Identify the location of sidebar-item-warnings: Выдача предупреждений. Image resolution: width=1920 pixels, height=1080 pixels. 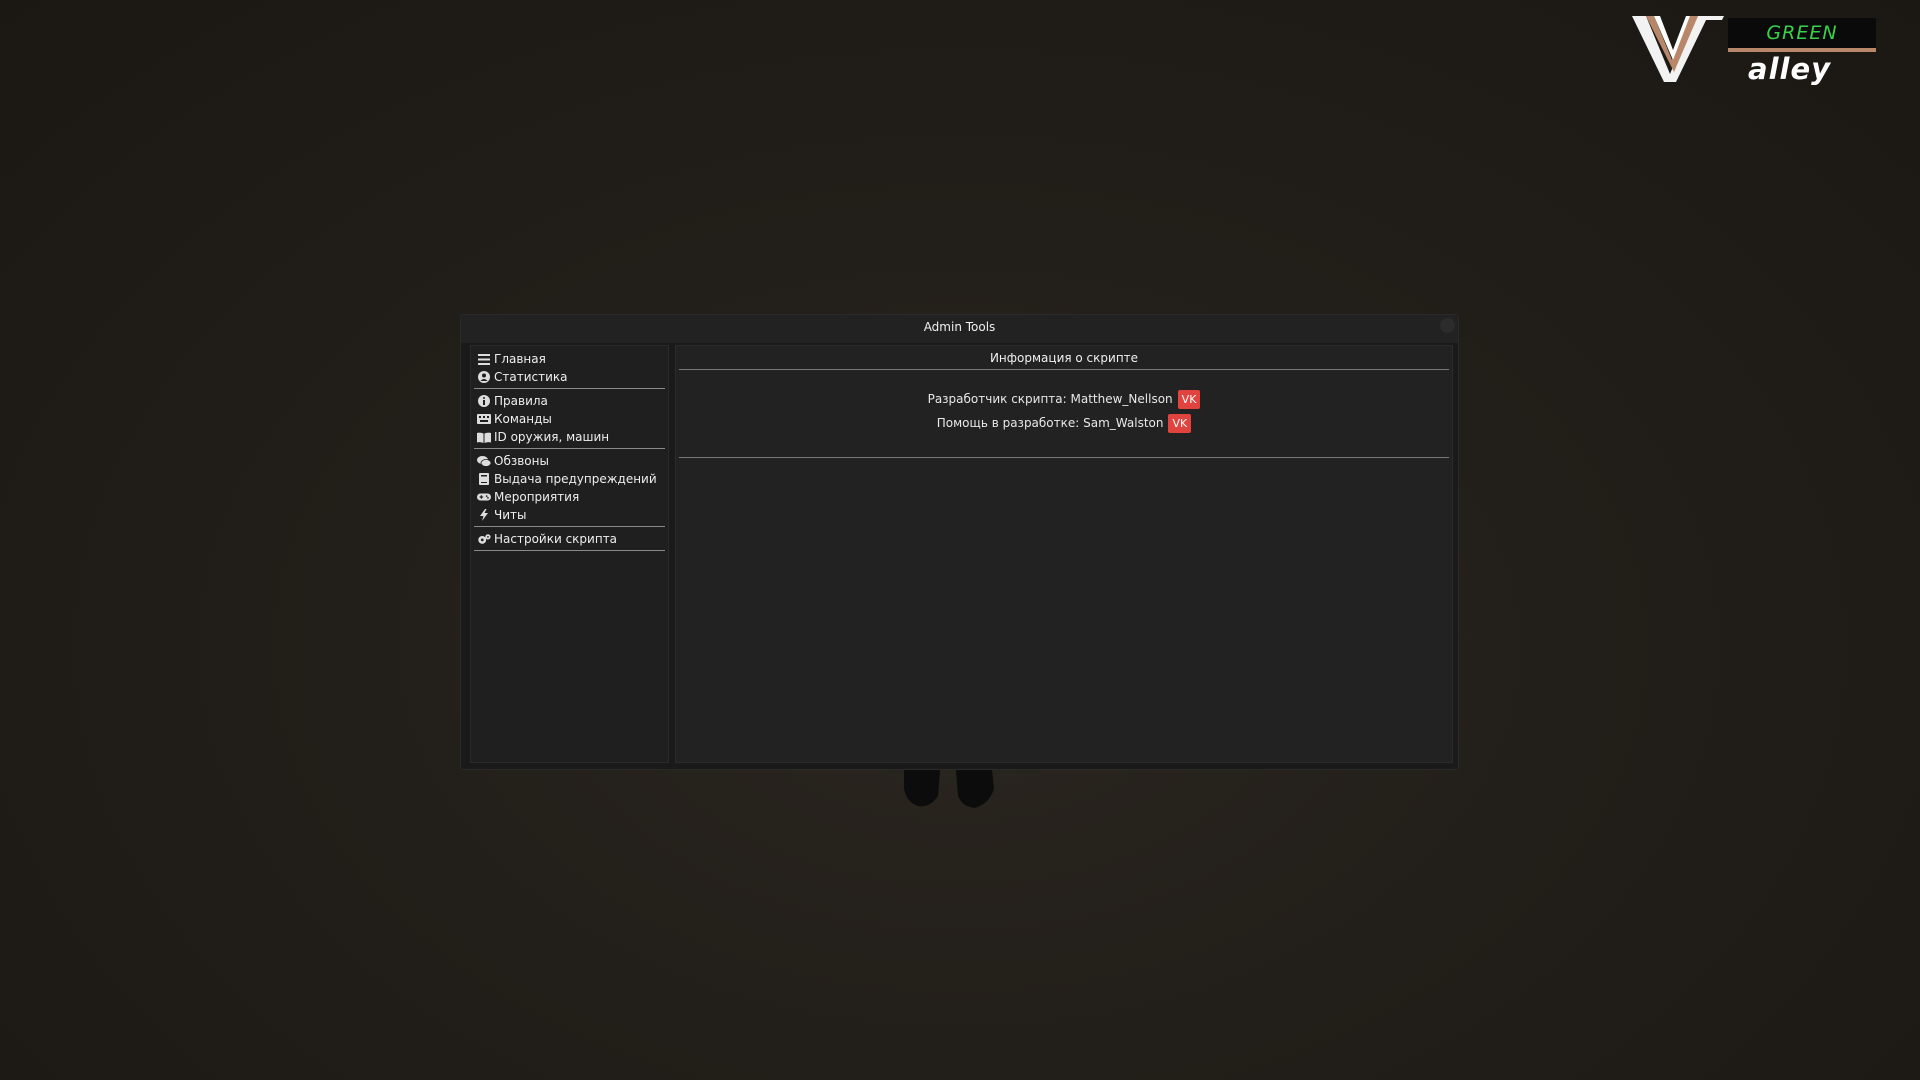
(569, 479).